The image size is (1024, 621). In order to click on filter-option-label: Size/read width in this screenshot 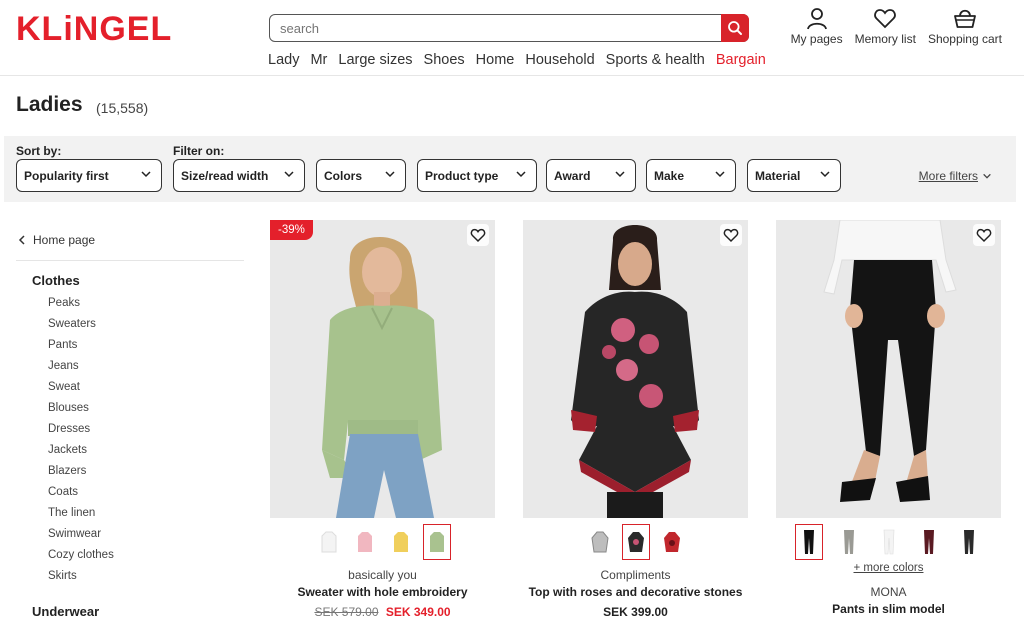, I will do `click(225, 175)`.